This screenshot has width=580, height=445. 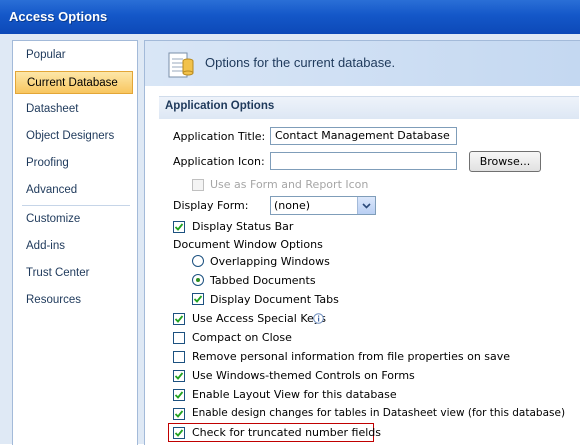 What do you see at coordinates (74, 190) in the screenshot?
I see `sidebar-item-advanced: Advanced` at bounding box center [74, 190].